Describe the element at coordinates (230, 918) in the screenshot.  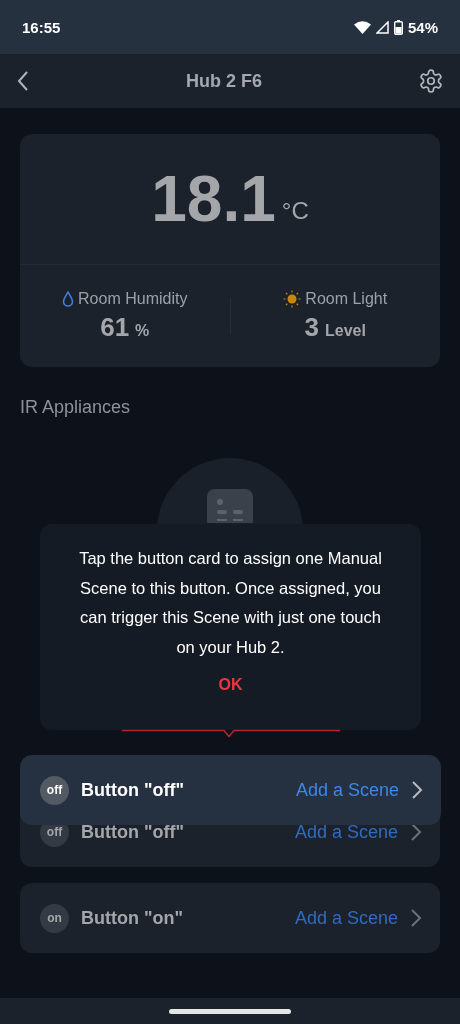
I see `button-card: on Button "on" Add a Scene` at that location.